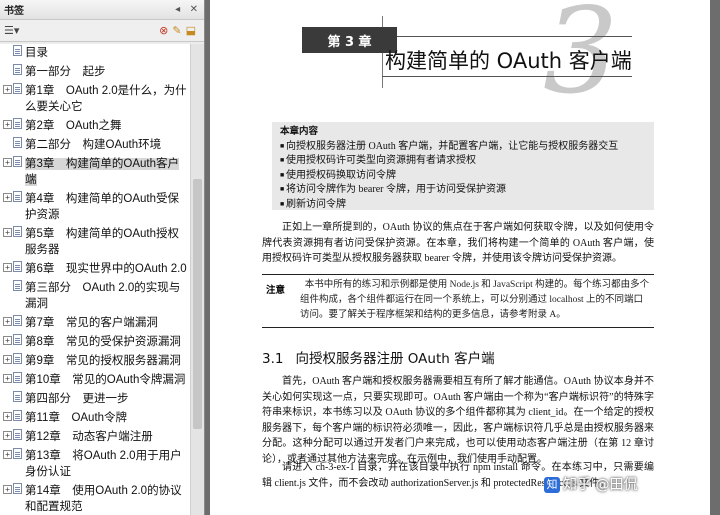 This screenshot has width=720, height=515. I want to click on delete-bookmark-icon: ⊗, so click(163, 30).